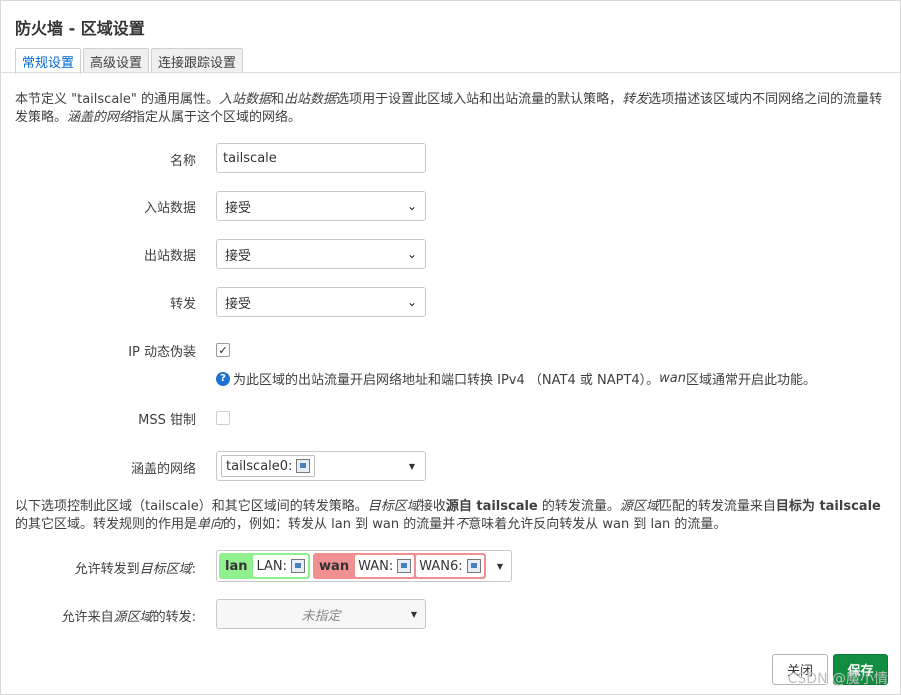  Describe the element at coordinates (238, 304) in the screenshot. I see `forward-policy-value: 接受` at that location.